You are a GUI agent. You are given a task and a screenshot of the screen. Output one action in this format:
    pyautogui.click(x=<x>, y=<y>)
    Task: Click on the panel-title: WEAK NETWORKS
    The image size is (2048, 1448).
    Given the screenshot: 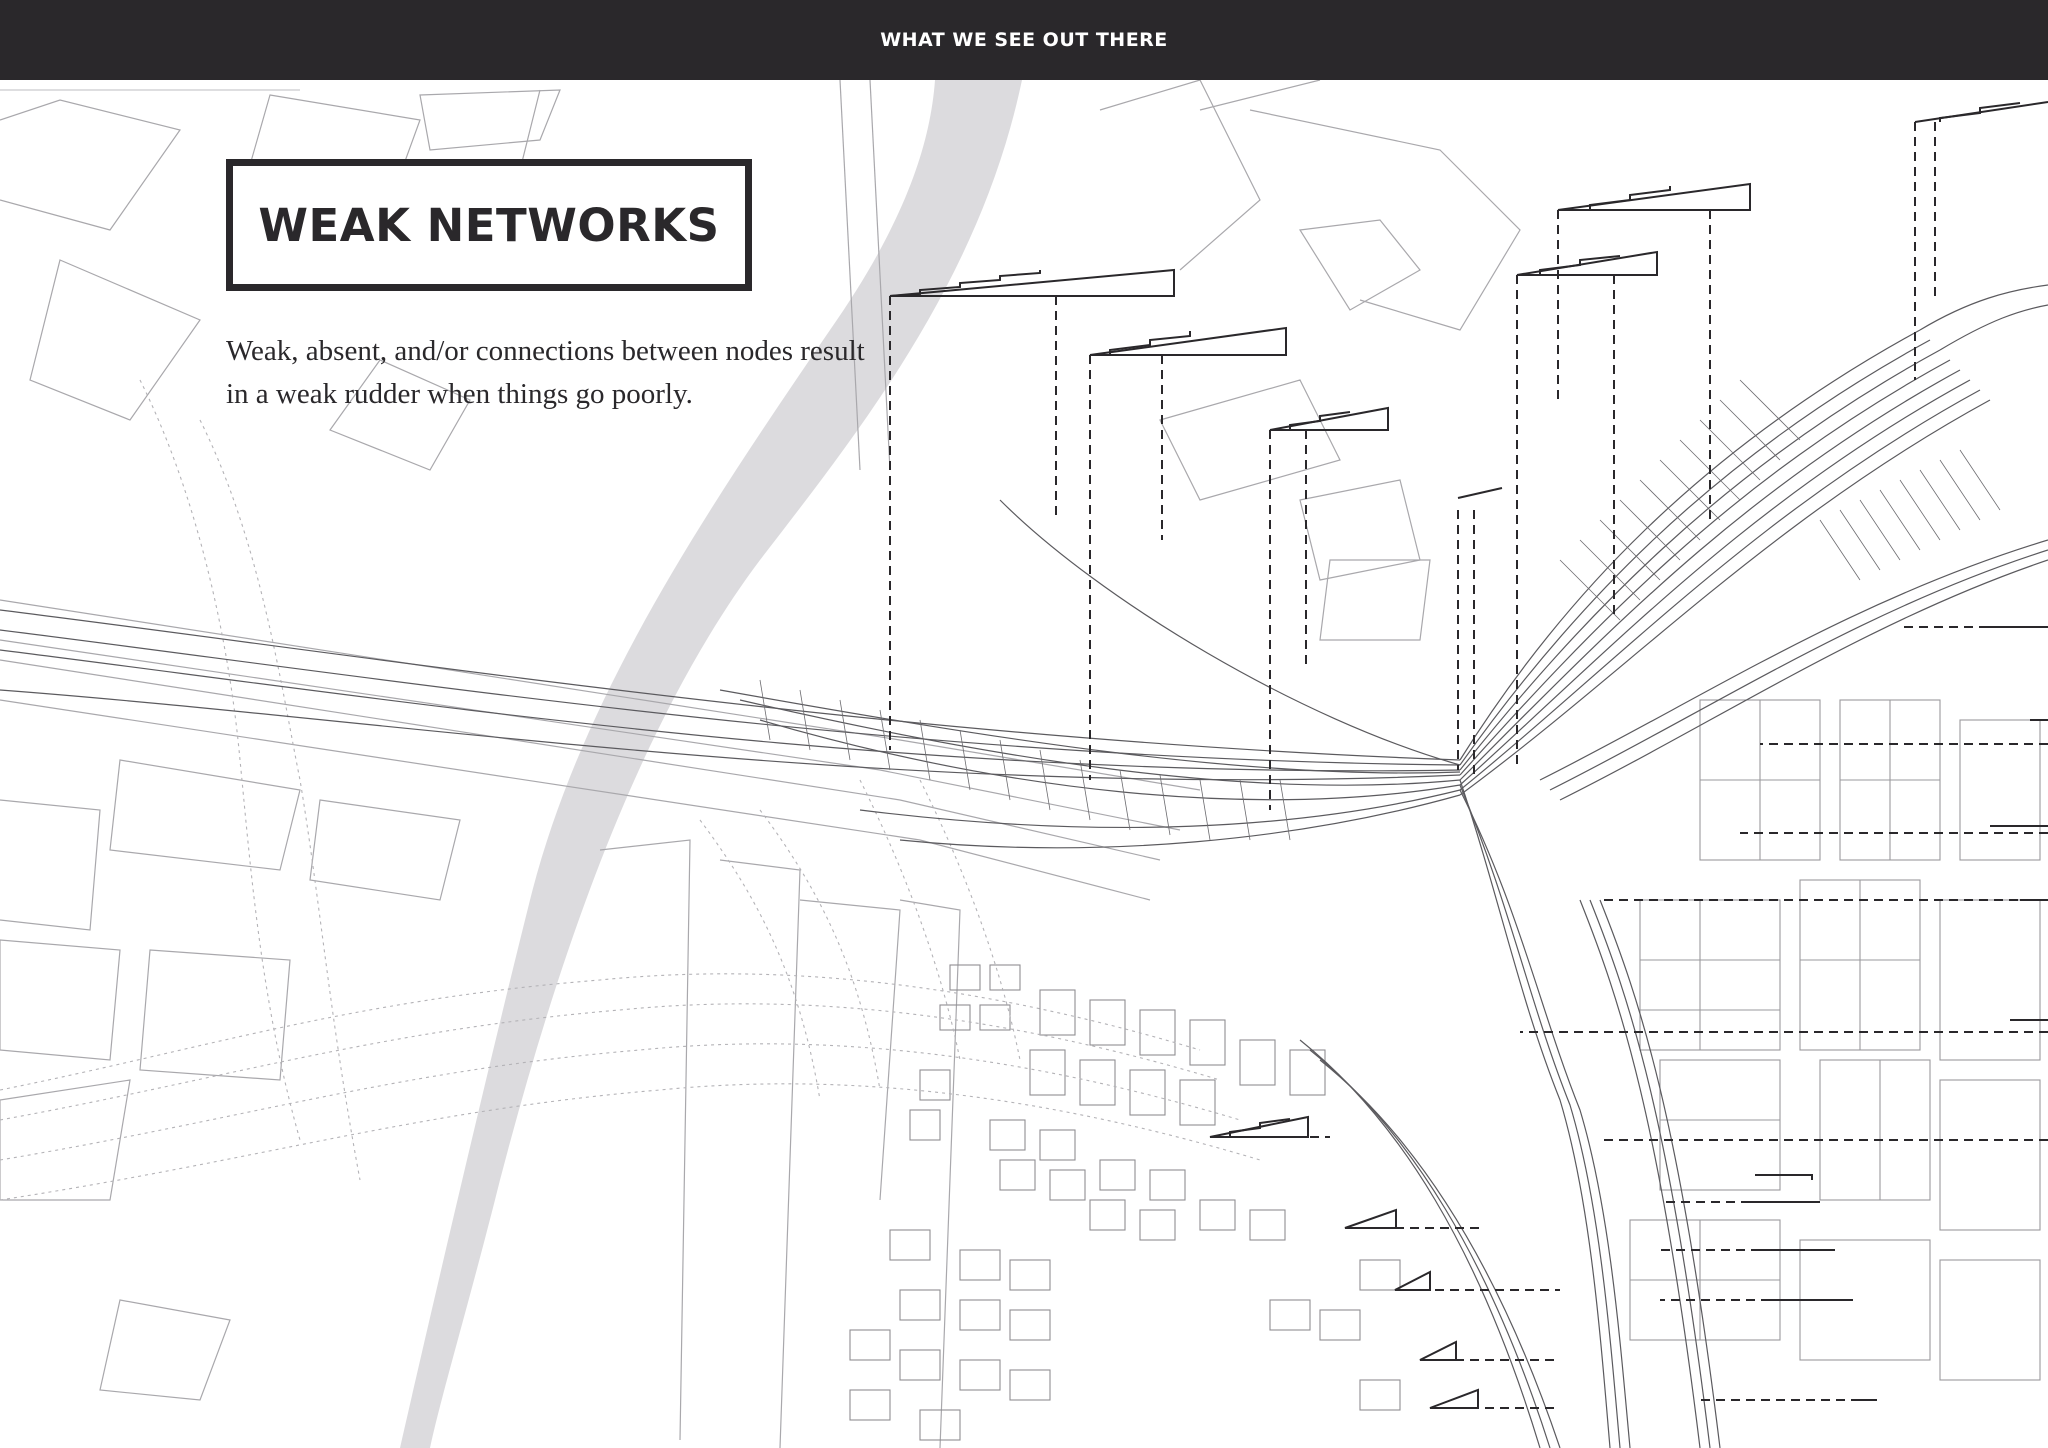 What is the action you would take?
    pyautogui.click(x=489, y=225)
    